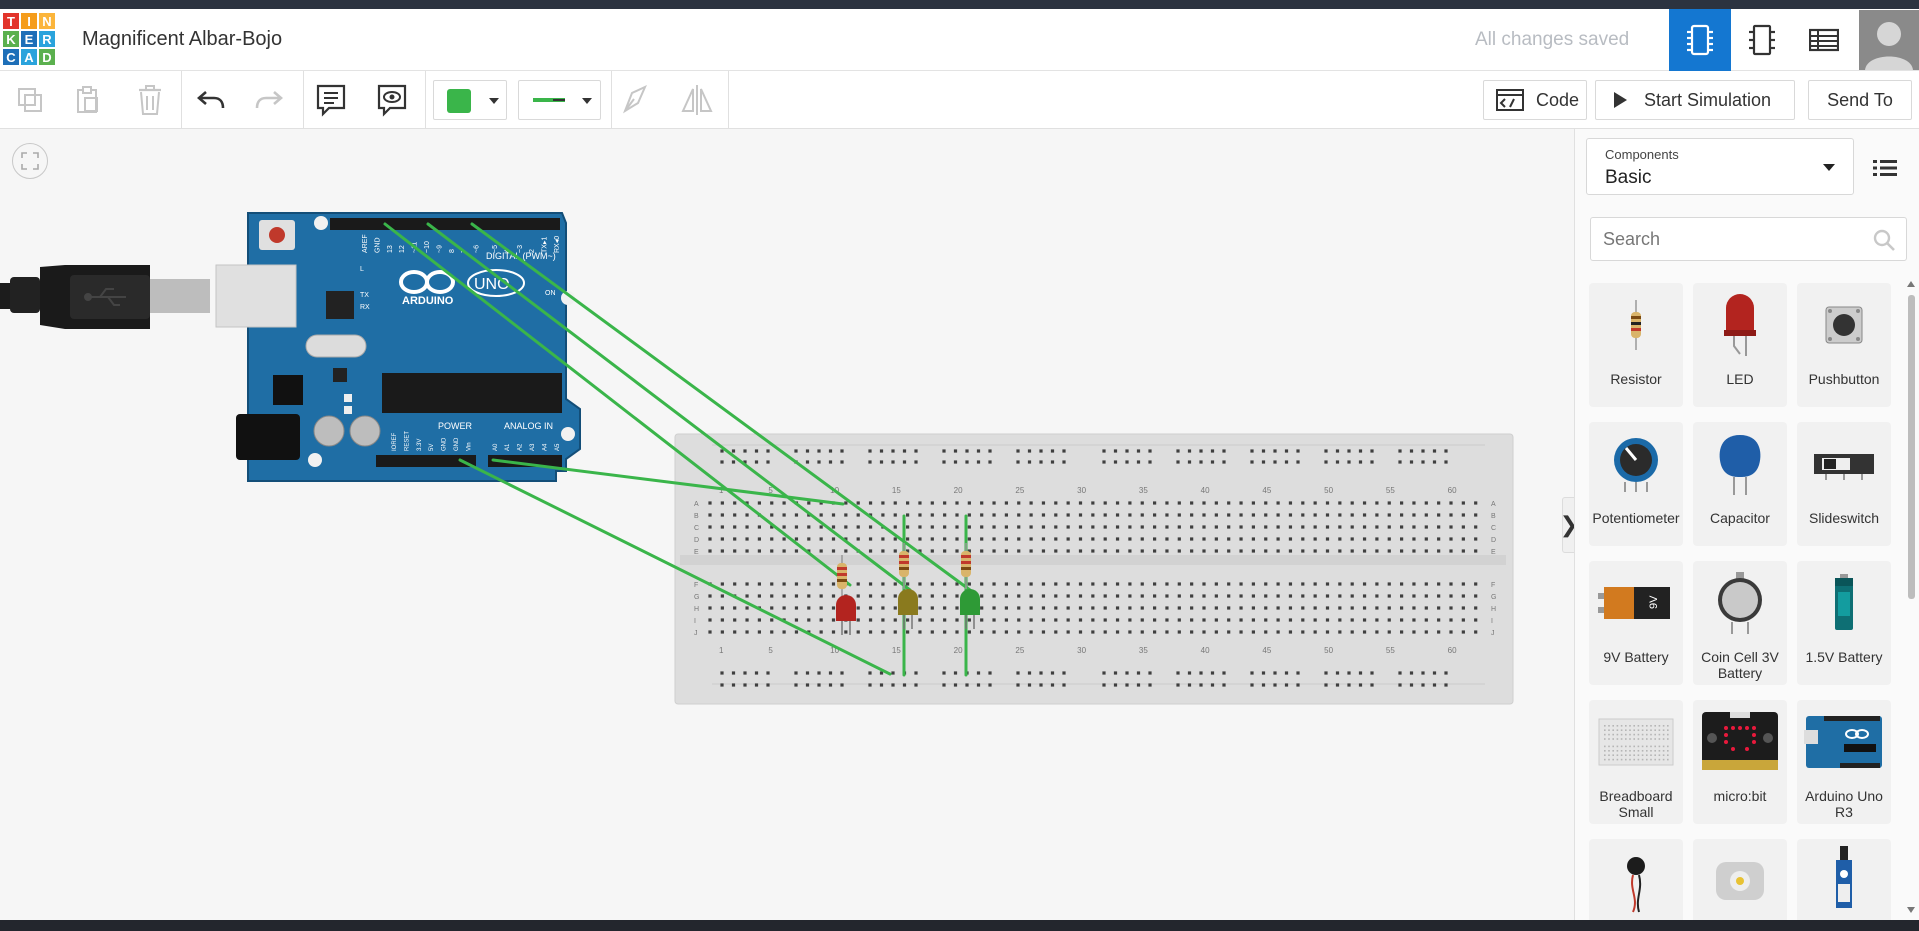  Describe the element at coordinates (1844, 623) in the screenshot. I see `component-tile-1-5v-battery: 1.5V Battery` at that location.